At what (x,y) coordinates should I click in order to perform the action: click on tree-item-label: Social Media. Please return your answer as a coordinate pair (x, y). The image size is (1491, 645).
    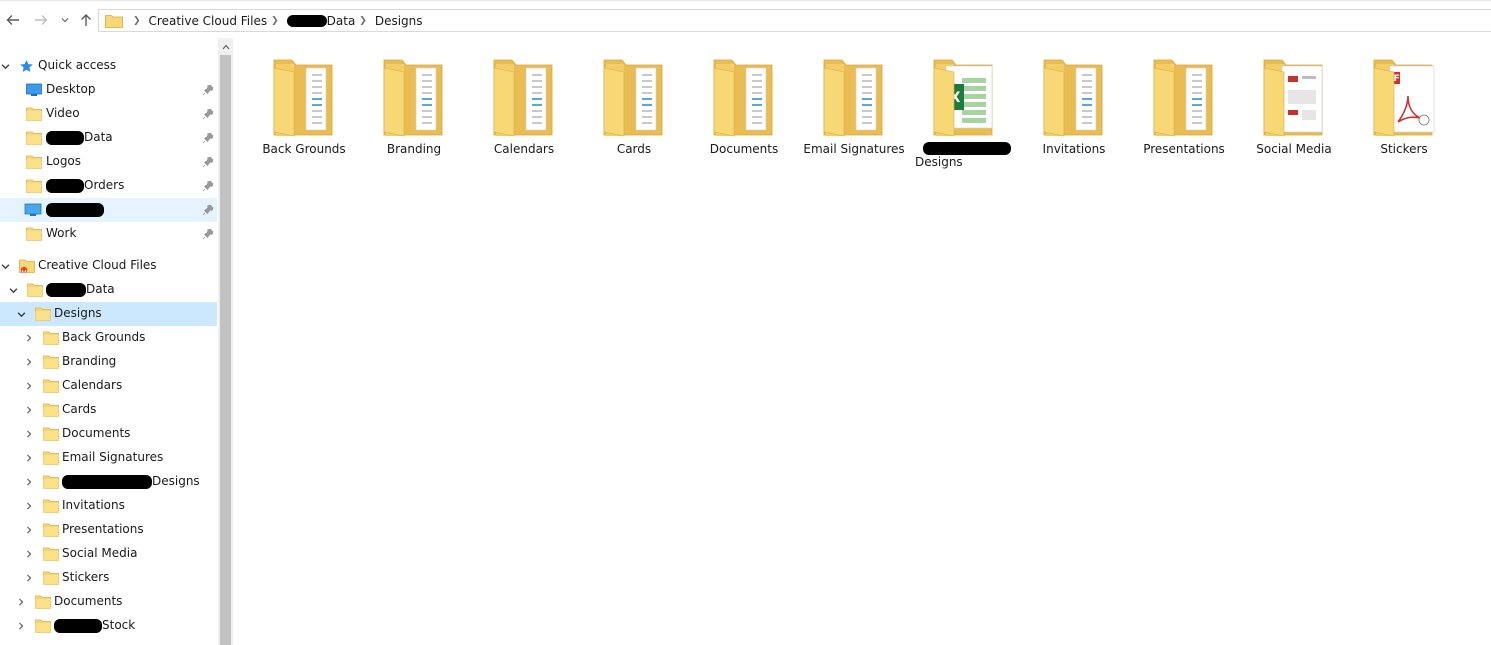
    Looking at the image, I should click on (99, 553).